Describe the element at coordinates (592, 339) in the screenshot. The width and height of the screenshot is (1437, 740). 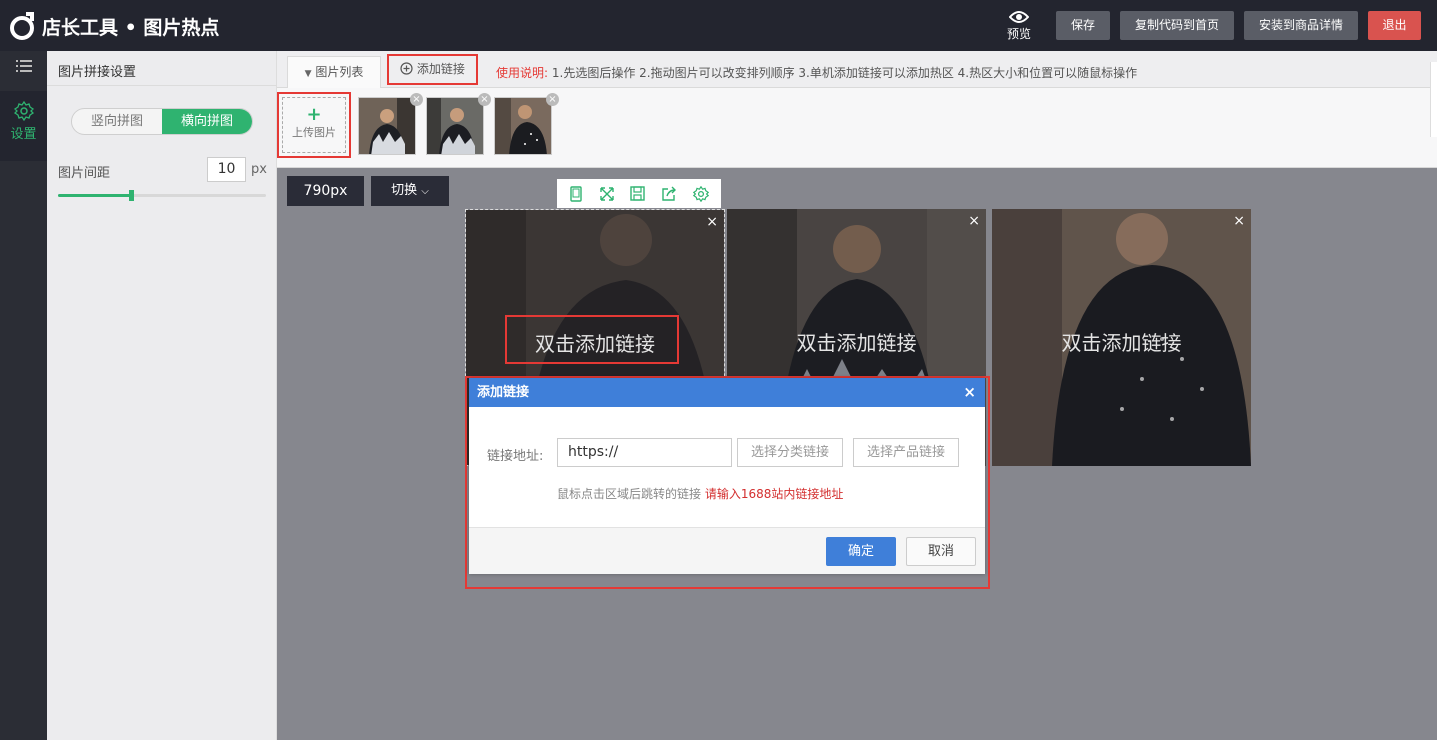
I see `hotspot-area` at that location.